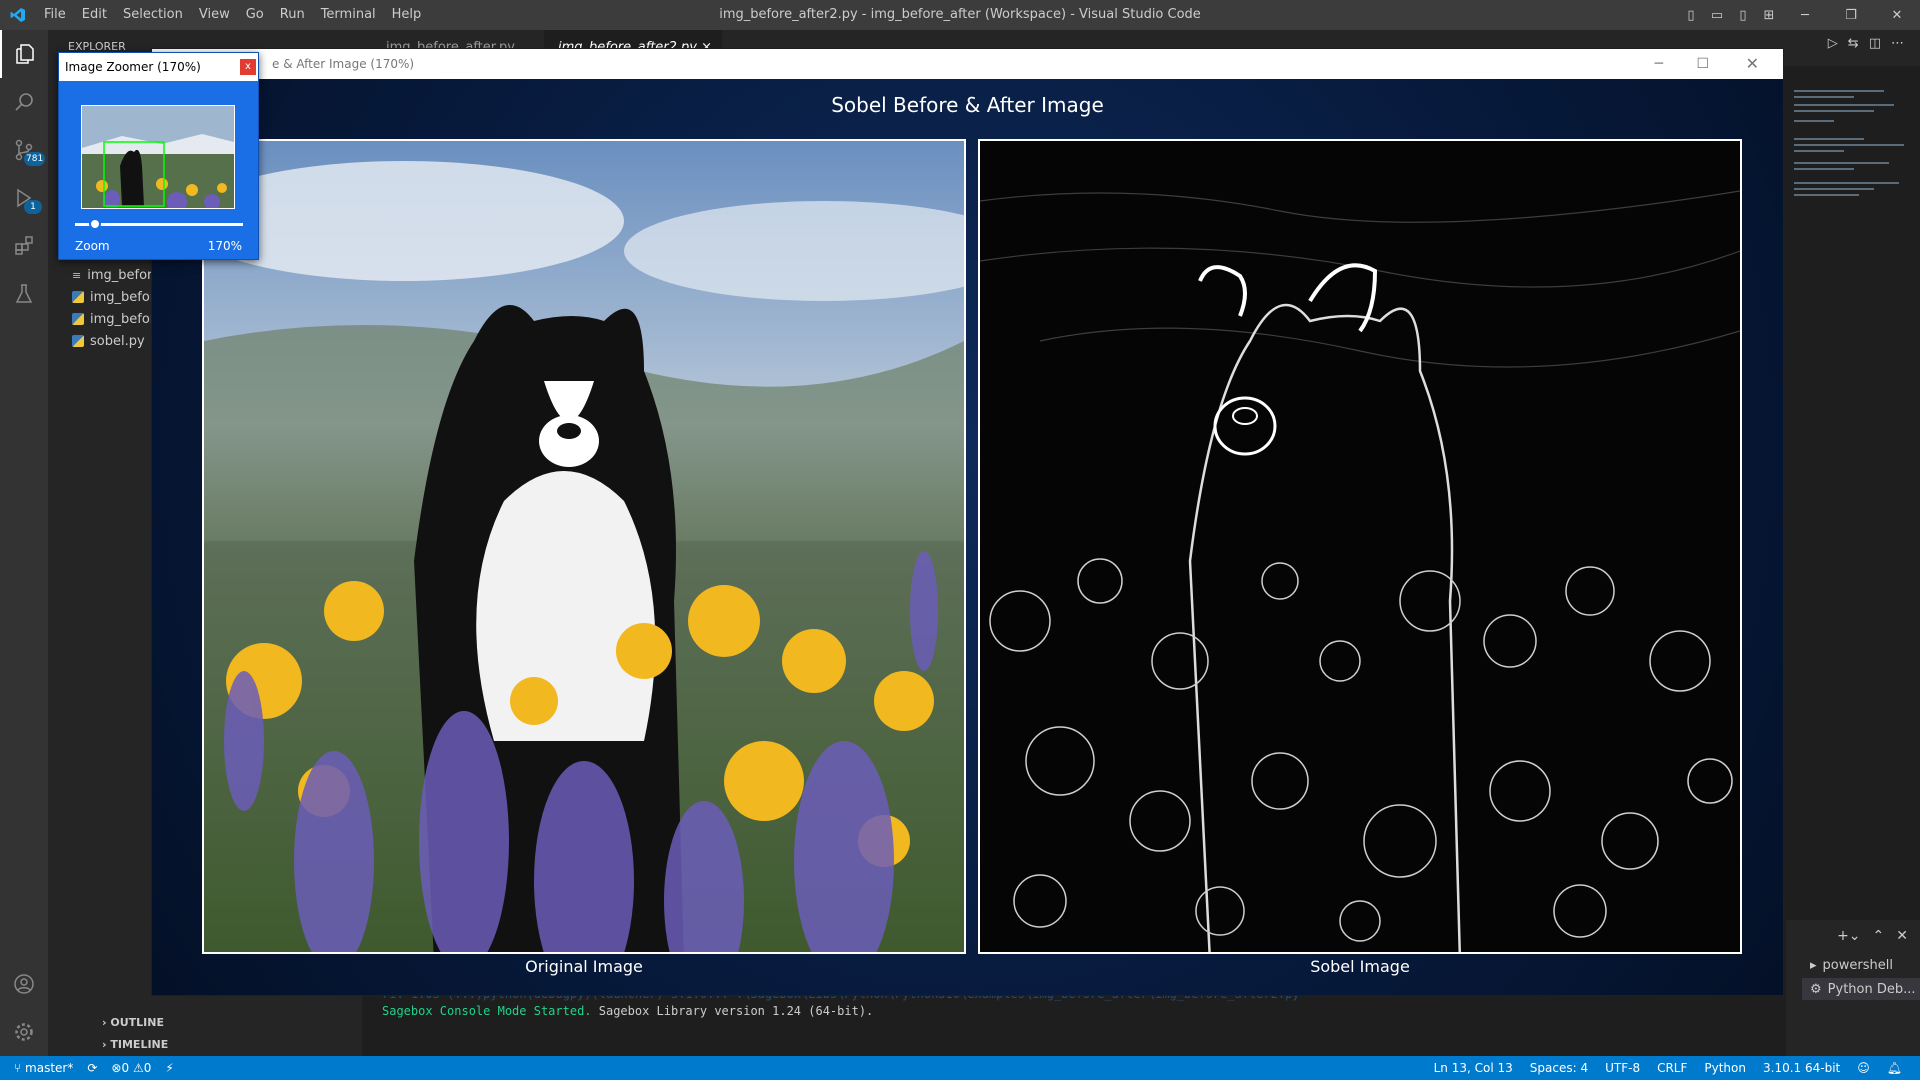 This screenshot has width=1920, height=1080. I want to click on menu-file: File, so click(55, 15).